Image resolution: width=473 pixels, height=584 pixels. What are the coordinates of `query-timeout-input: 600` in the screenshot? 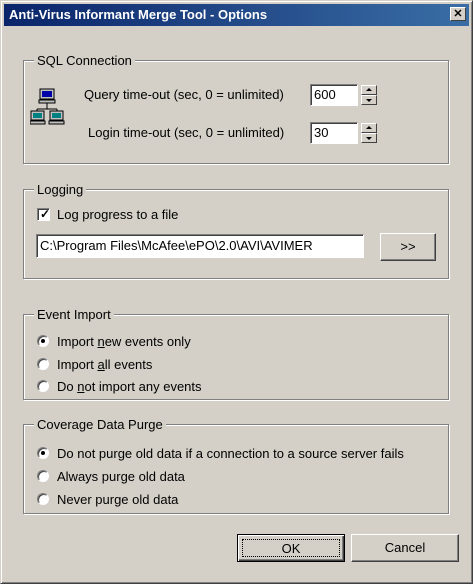 It's located at (334, 95).